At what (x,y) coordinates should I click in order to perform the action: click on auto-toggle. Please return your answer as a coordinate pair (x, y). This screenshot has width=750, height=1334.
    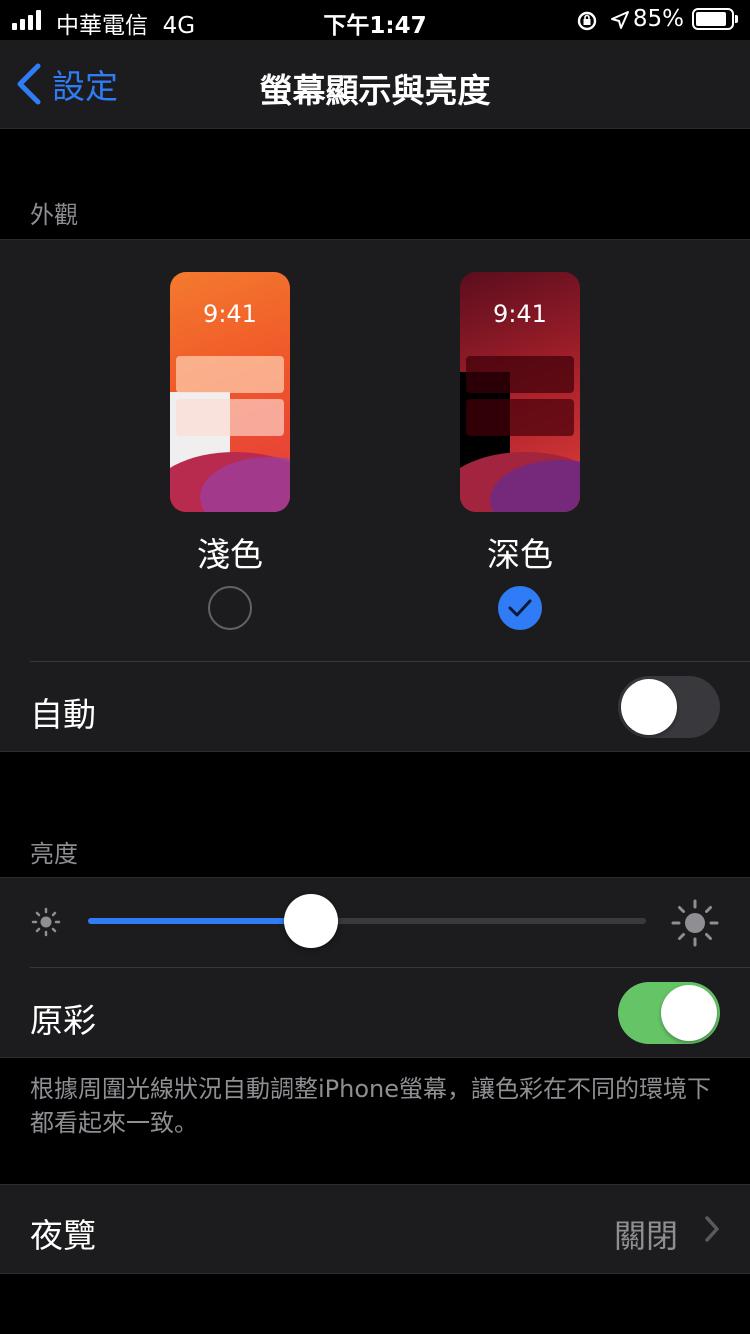
    Looking at the image, I should click on (669, 707).